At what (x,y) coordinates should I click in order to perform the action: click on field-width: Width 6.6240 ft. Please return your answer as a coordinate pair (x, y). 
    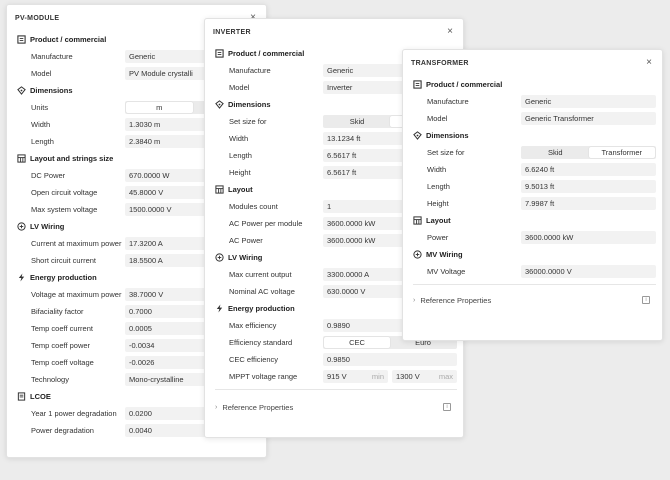
    Looking at the image, I should click on (534, 169).